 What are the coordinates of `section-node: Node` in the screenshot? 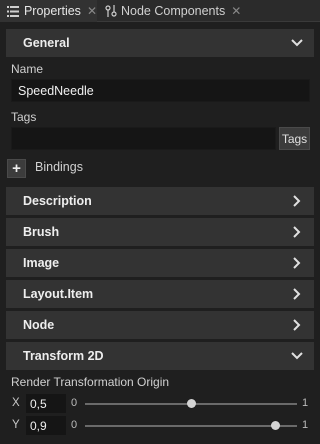 It's located at (160, 325).